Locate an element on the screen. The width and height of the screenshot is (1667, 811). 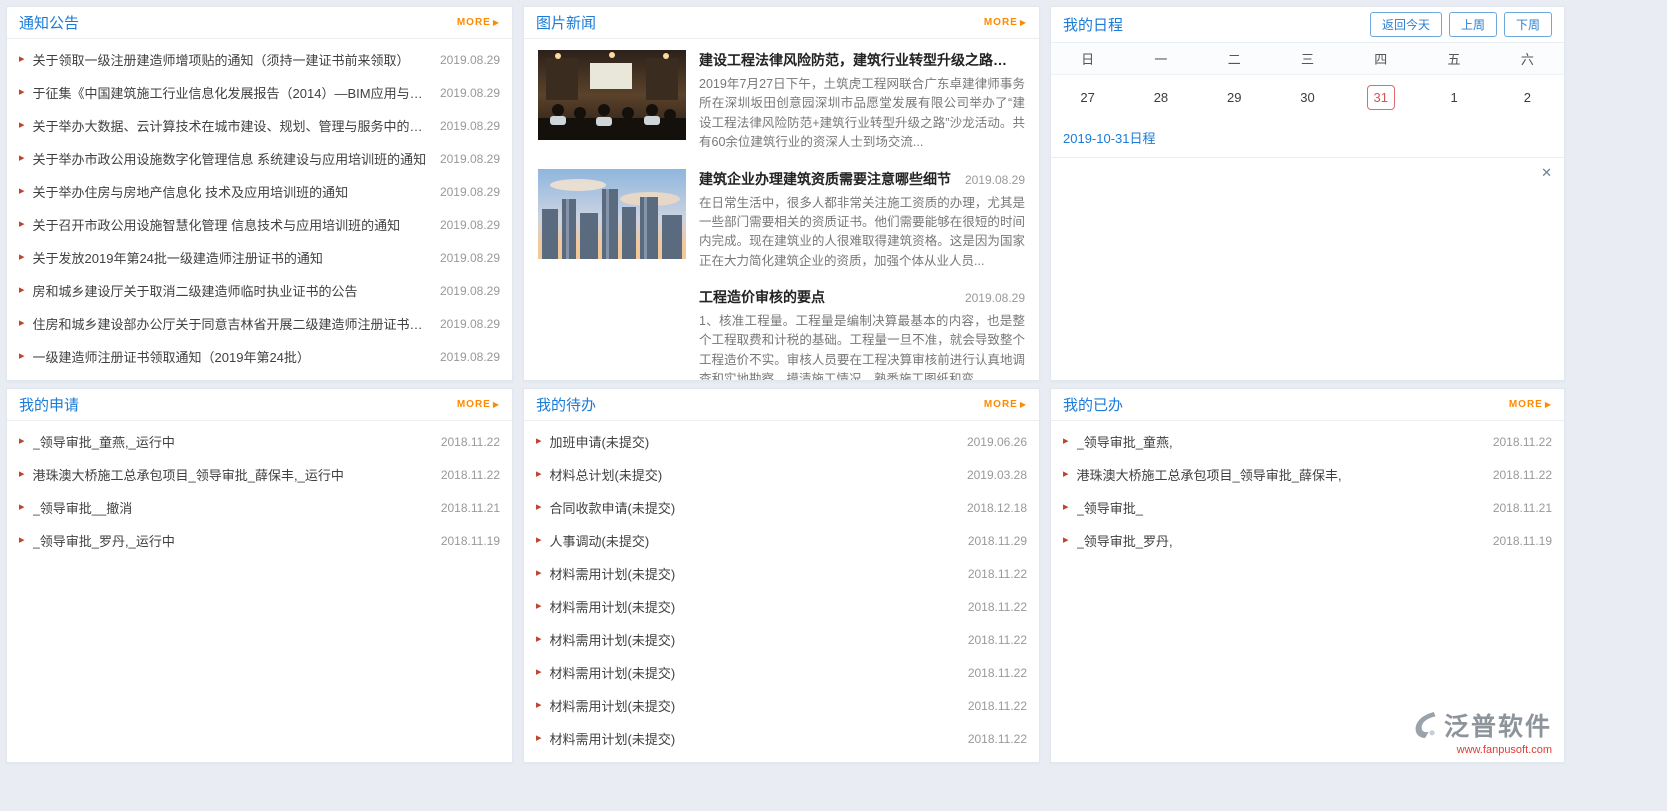
news-title: 建筑企业办理建筑资质需要注意哪些细节 is located at coordinates (825, 179).